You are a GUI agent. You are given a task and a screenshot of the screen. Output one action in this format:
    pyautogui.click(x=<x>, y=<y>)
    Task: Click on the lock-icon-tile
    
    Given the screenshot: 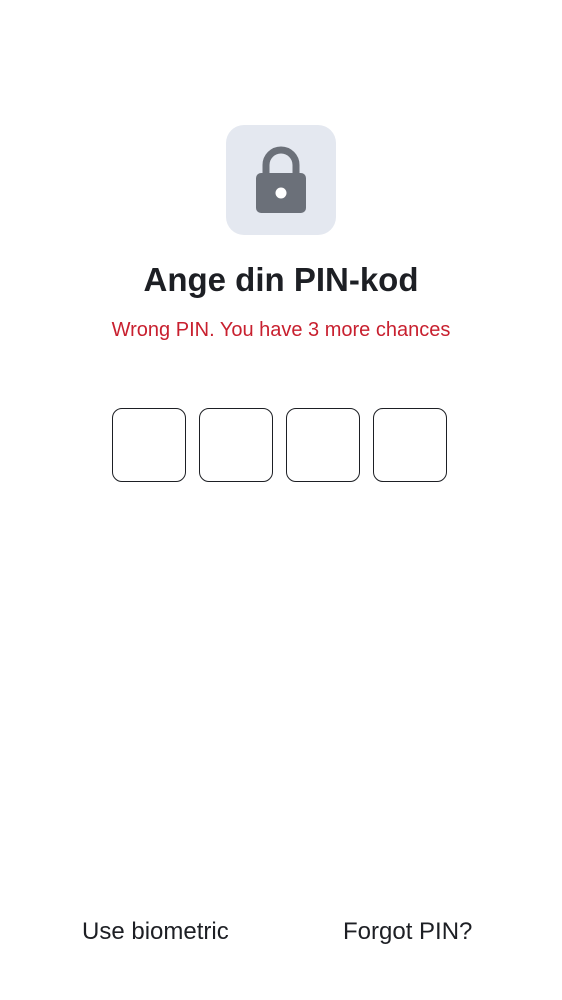 What is the action you would take?
    pyautogui.click(x=281, y=180)
    